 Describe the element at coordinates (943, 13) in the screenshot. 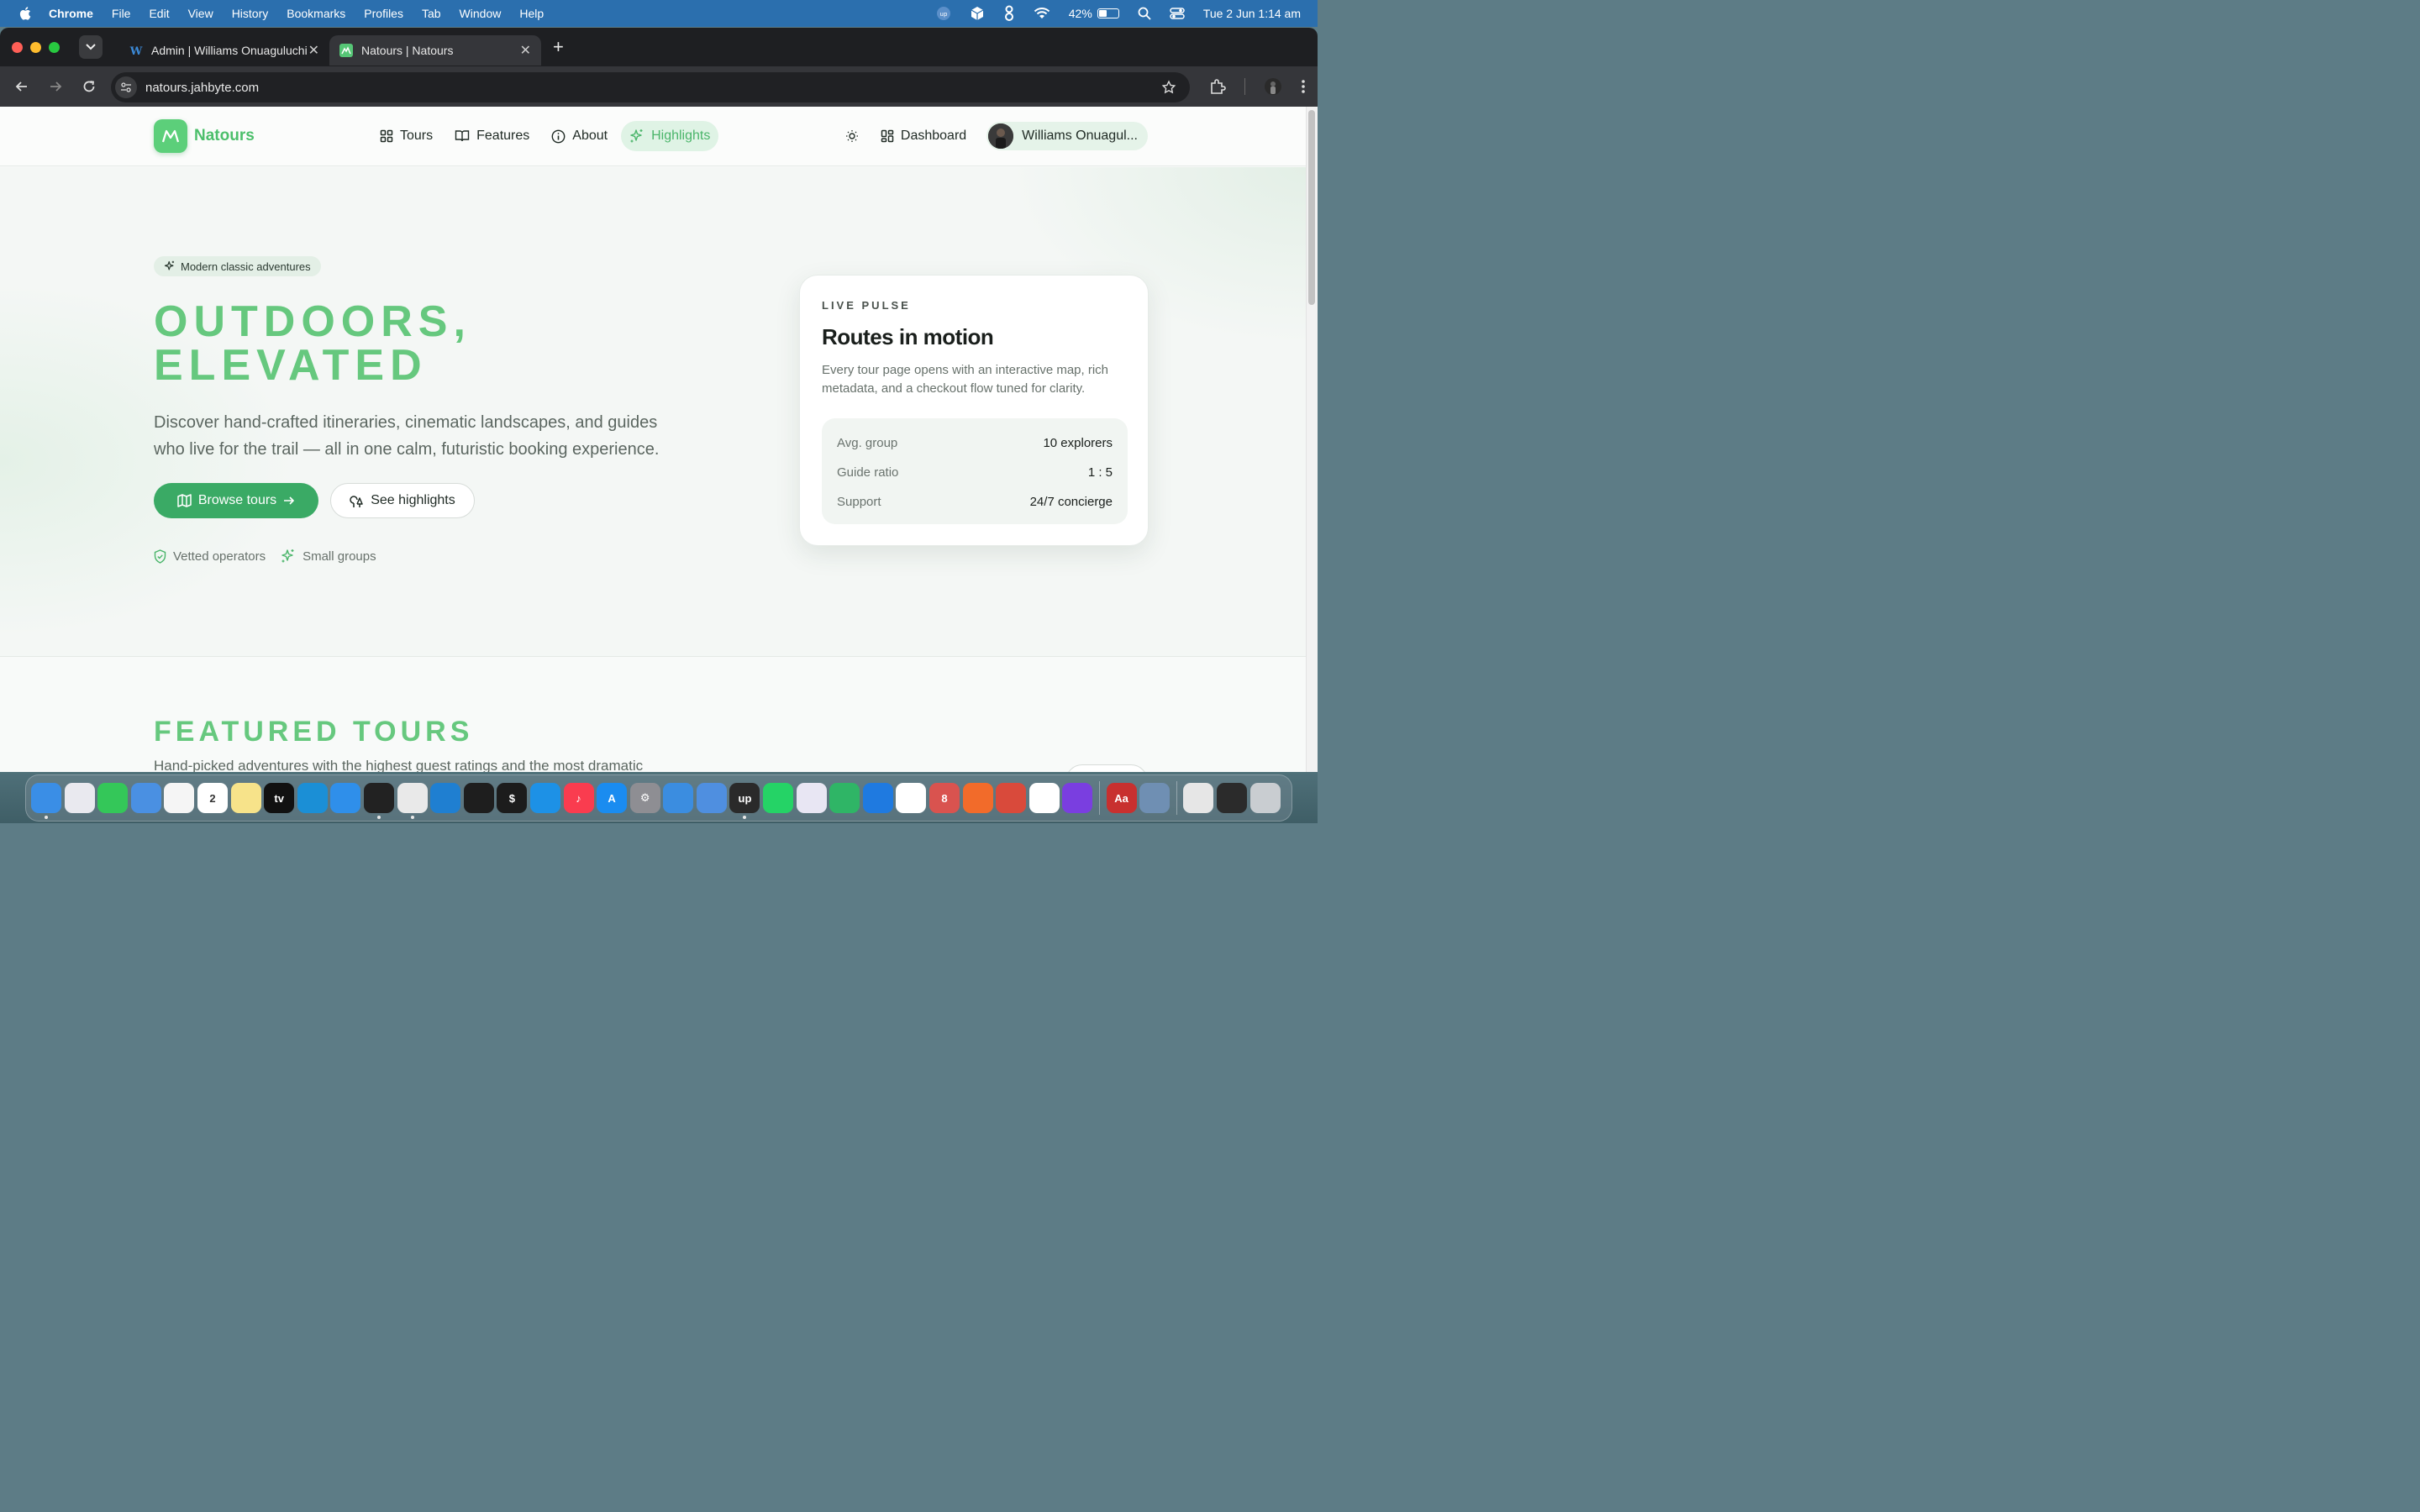

I see `upwork-status-icon: up` at that location.